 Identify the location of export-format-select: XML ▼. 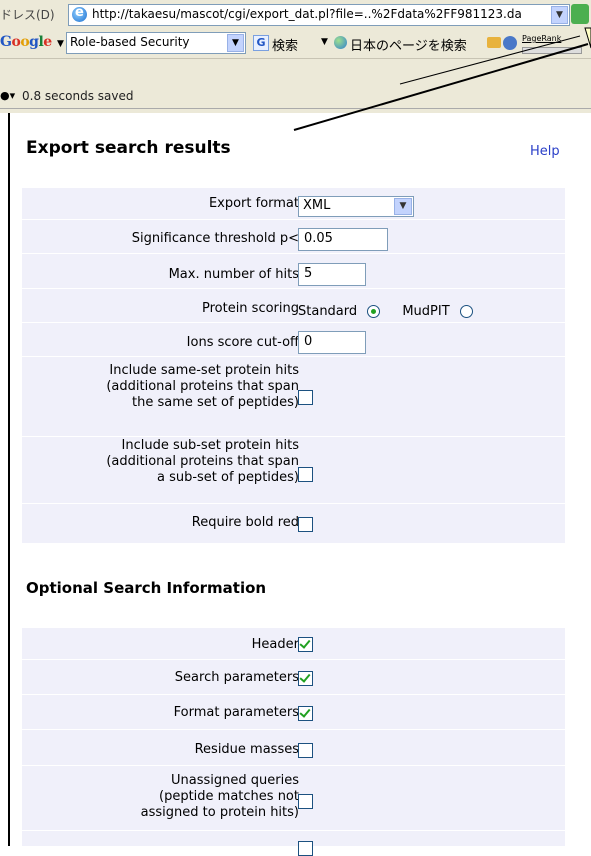
(356, 206).